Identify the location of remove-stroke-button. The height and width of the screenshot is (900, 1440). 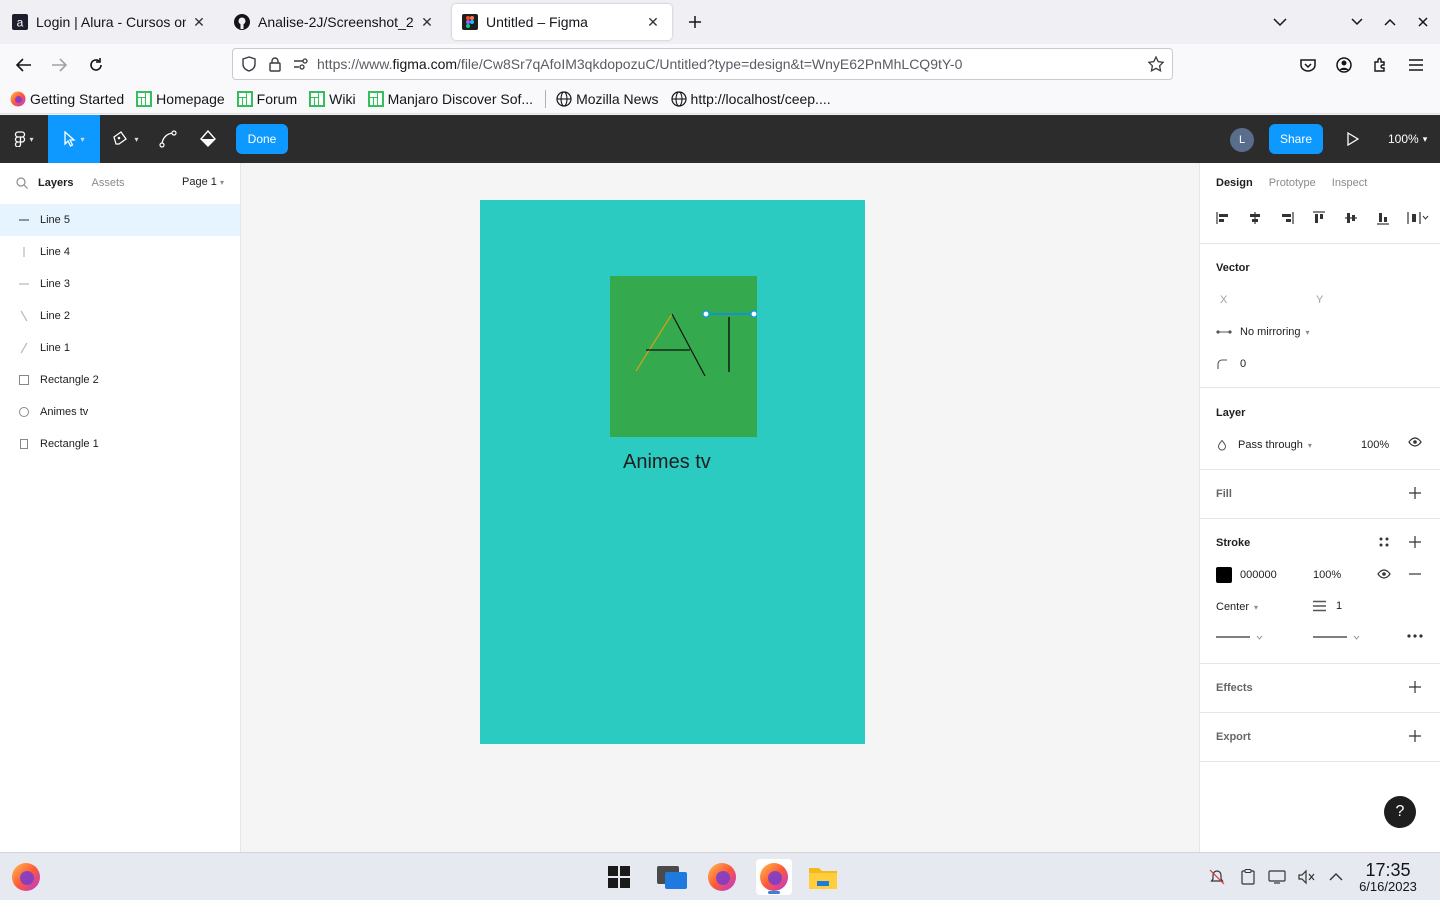
(1415, 574).